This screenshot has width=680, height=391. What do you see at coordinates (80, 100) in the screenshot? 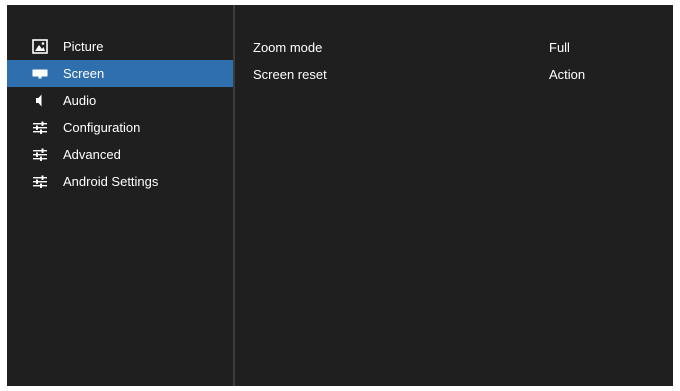
I see `sidebar-item-label: Audio` at bounding box center [80, 100].